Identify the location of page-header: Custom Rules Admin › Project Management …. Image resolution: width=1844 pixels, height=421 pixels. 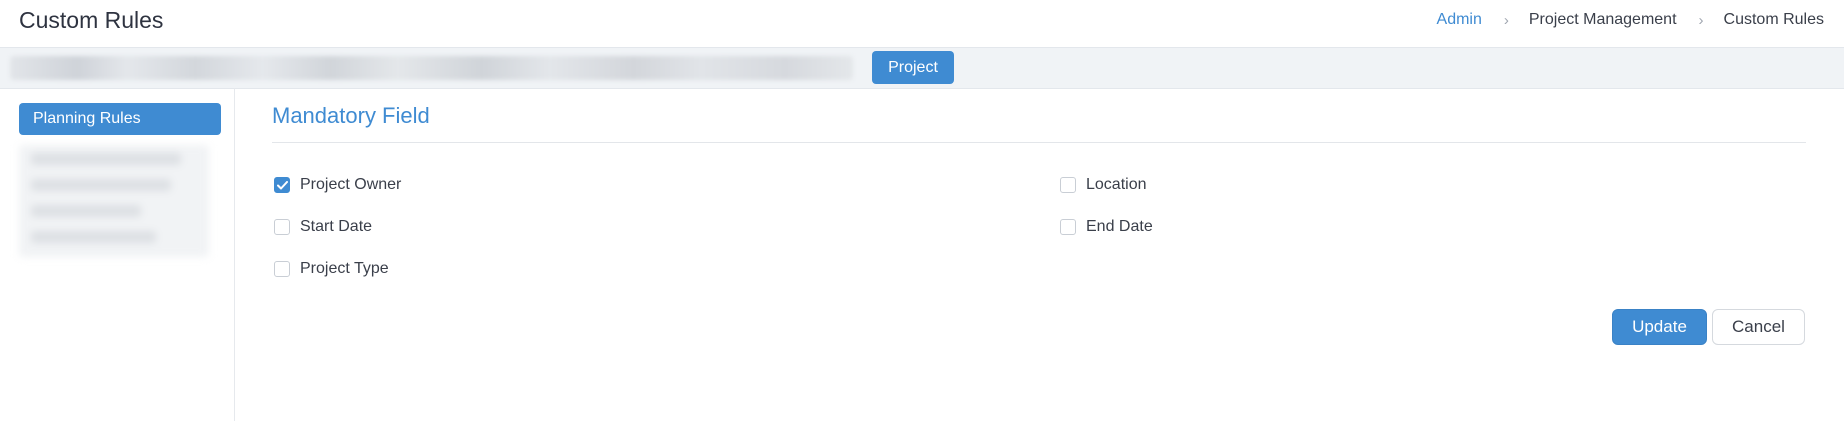
(922, 23).